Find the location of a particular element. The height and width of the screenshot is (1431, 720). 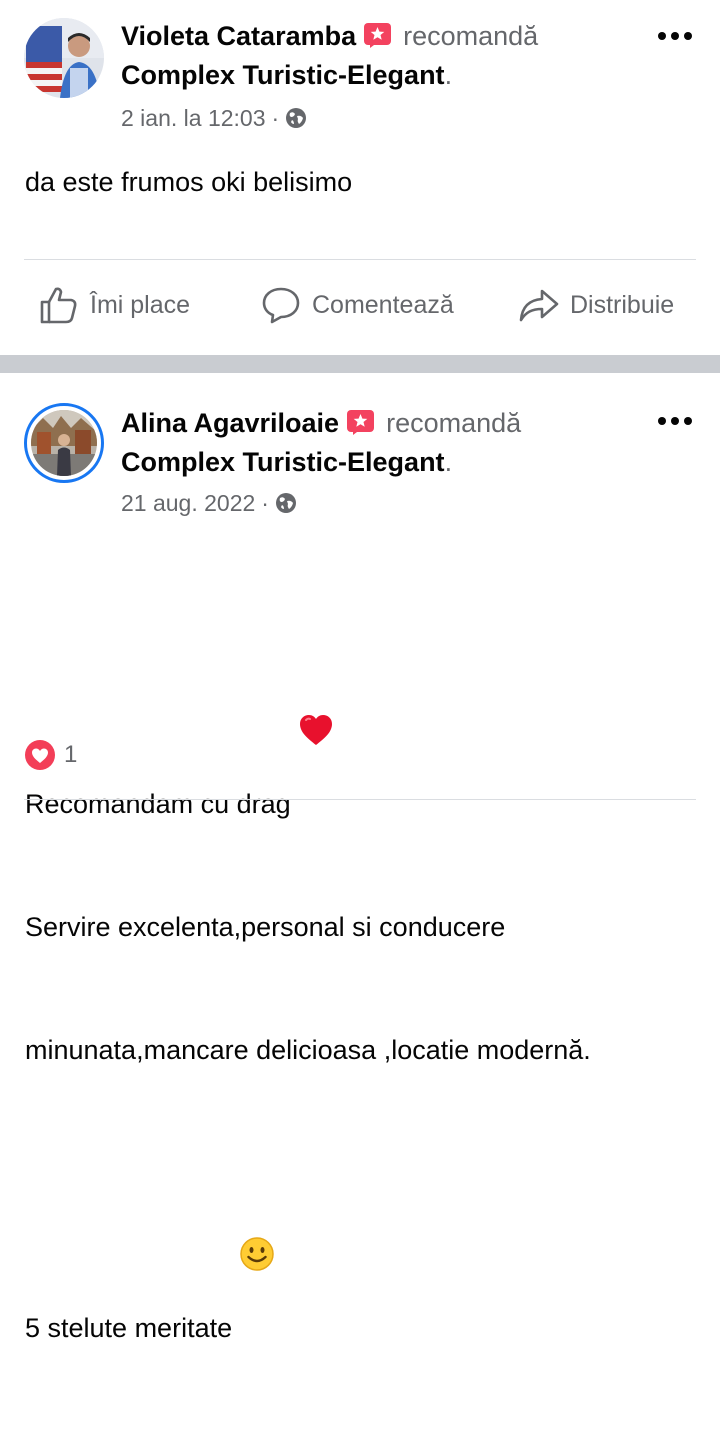

post-header: Alina Agavriloaie recomandă is located at coordinates (321, 423).